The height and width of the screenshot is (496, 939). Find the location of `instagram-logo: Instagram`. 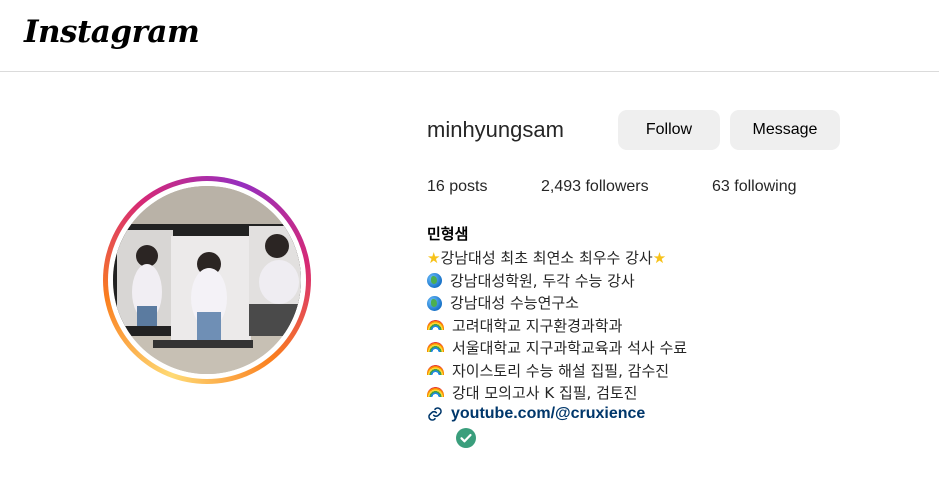

instagram-logo: Instagram is located at coordinates (112, 32).